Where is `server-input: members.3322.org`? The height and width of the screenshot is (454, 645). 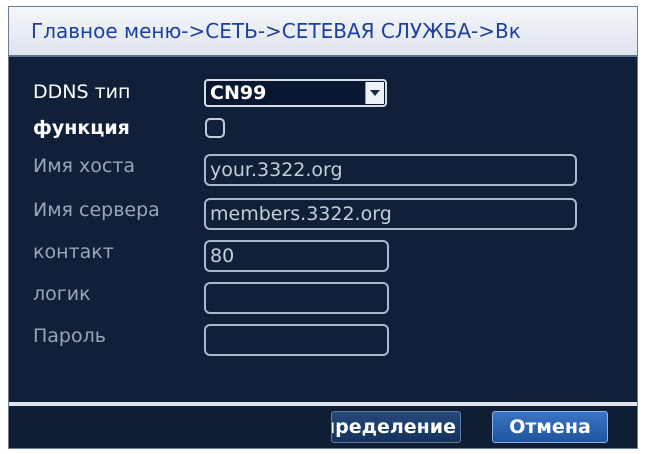
server-input: members.3322.org is located at coordinates (390, 214).